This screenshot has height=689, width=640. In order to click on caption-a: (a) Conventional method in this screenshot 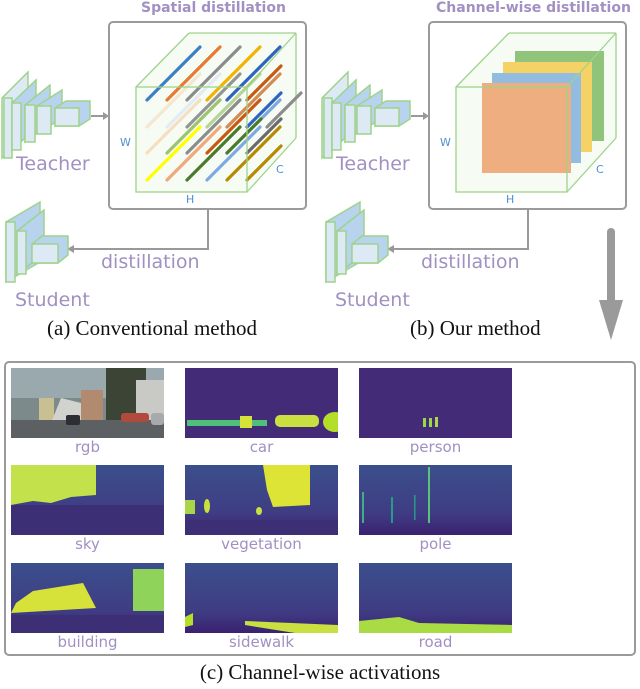, I will do `click(152, 328)`.